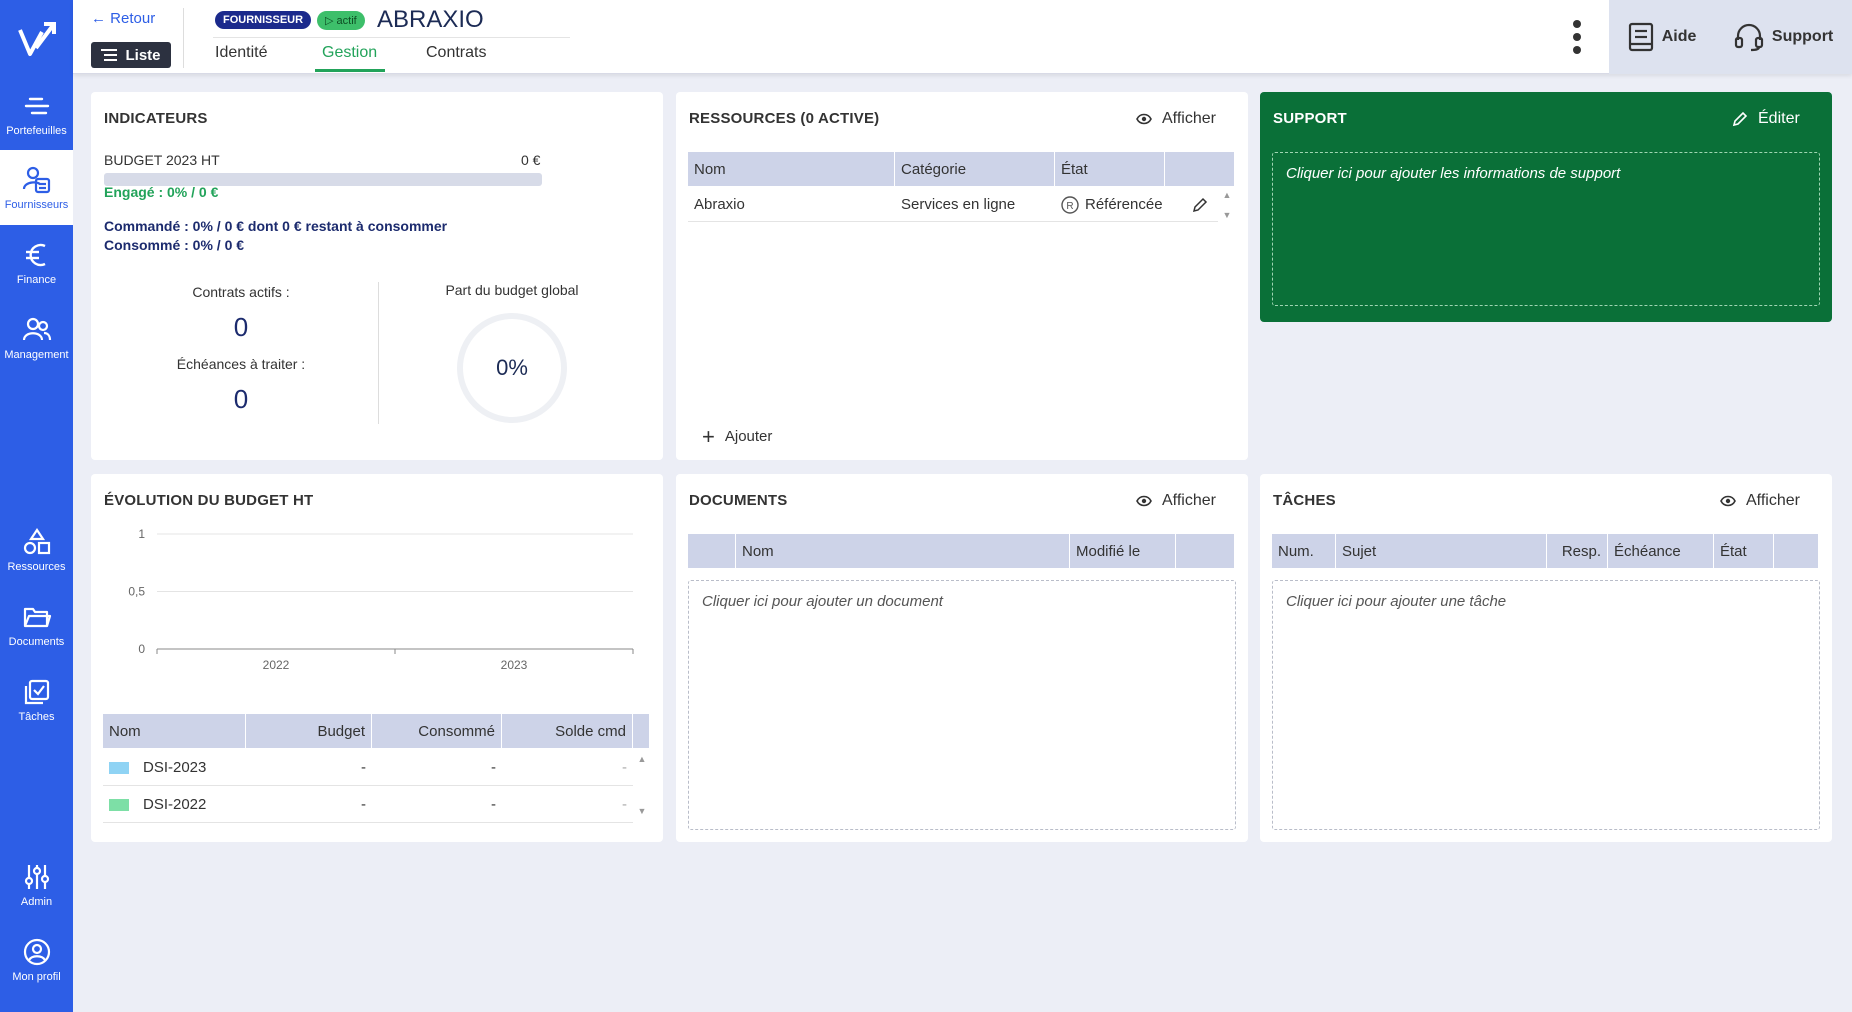 The image size is (1852, 1012). What do you see at coordinates (143, 55) in the screenshot?
I see `list-label: Liste` at bounding box center [143, 55].